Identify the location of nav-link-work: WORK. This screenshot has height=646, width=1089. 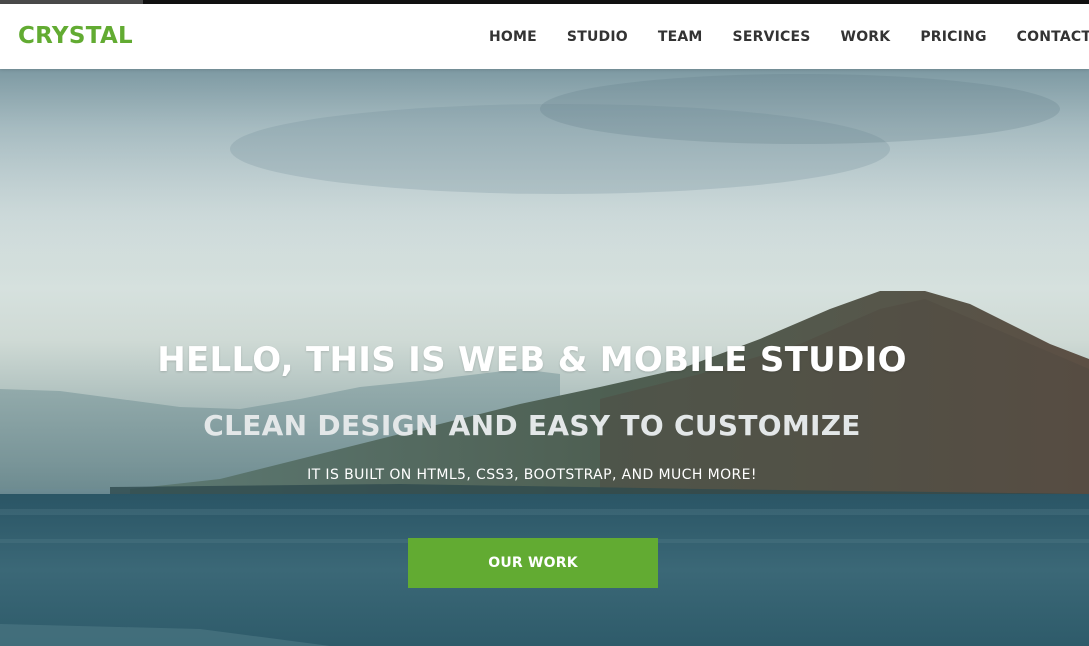
(866, 37).